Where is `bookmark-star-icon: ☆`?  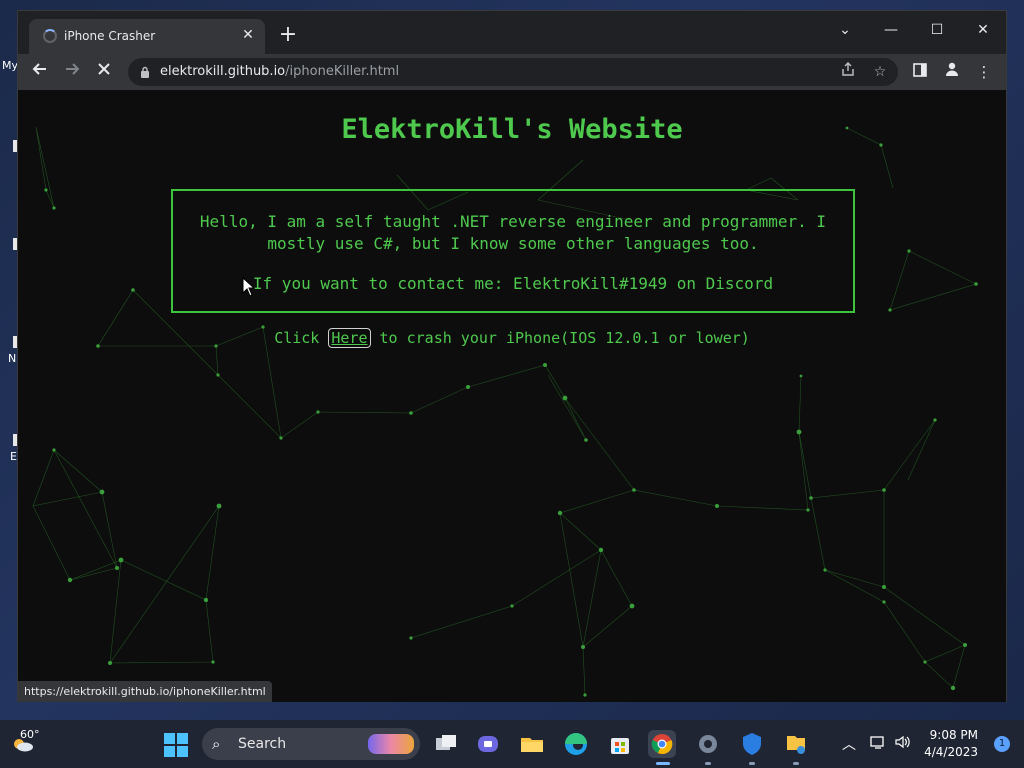 bookmark-star-icon: ☆ is located at coordinates (880, 72).